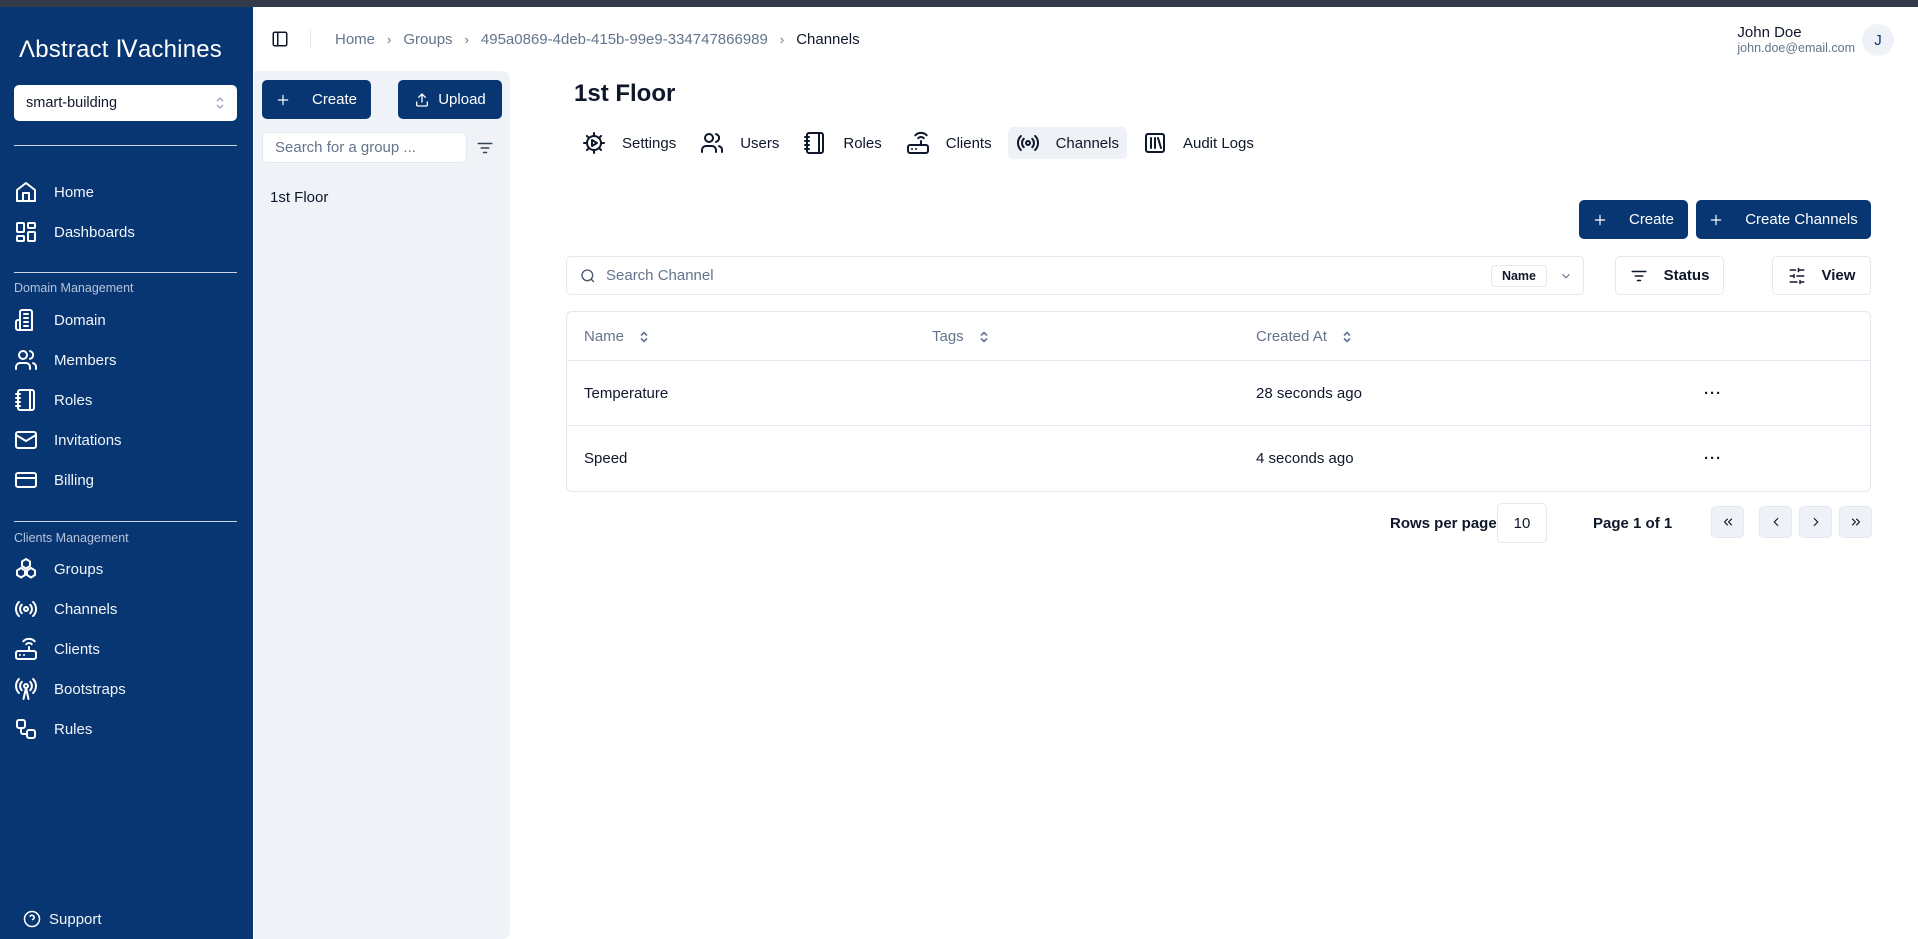 The width and height of the screenshot is (1918, 939). Describe the element at coordinates (125, 400) in the screenshot. I see `sidebar-item-roles: Roles` at that location.